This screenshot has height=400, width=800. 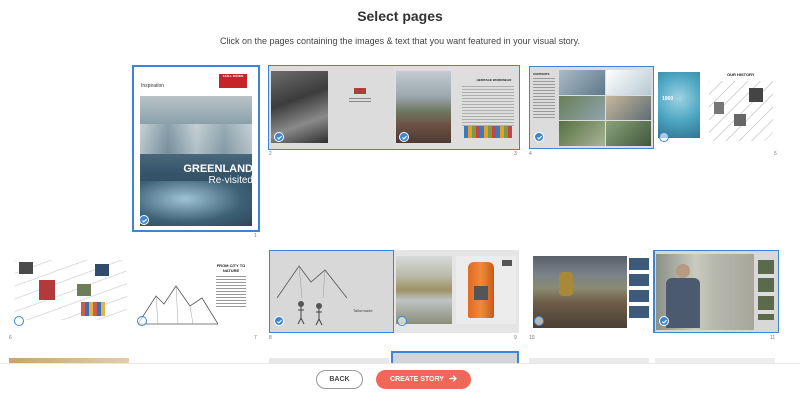 What do you see at coordinates (339, 379) in the screenshot?
I see `back-button: BACK` at bounding box center [339, 379].